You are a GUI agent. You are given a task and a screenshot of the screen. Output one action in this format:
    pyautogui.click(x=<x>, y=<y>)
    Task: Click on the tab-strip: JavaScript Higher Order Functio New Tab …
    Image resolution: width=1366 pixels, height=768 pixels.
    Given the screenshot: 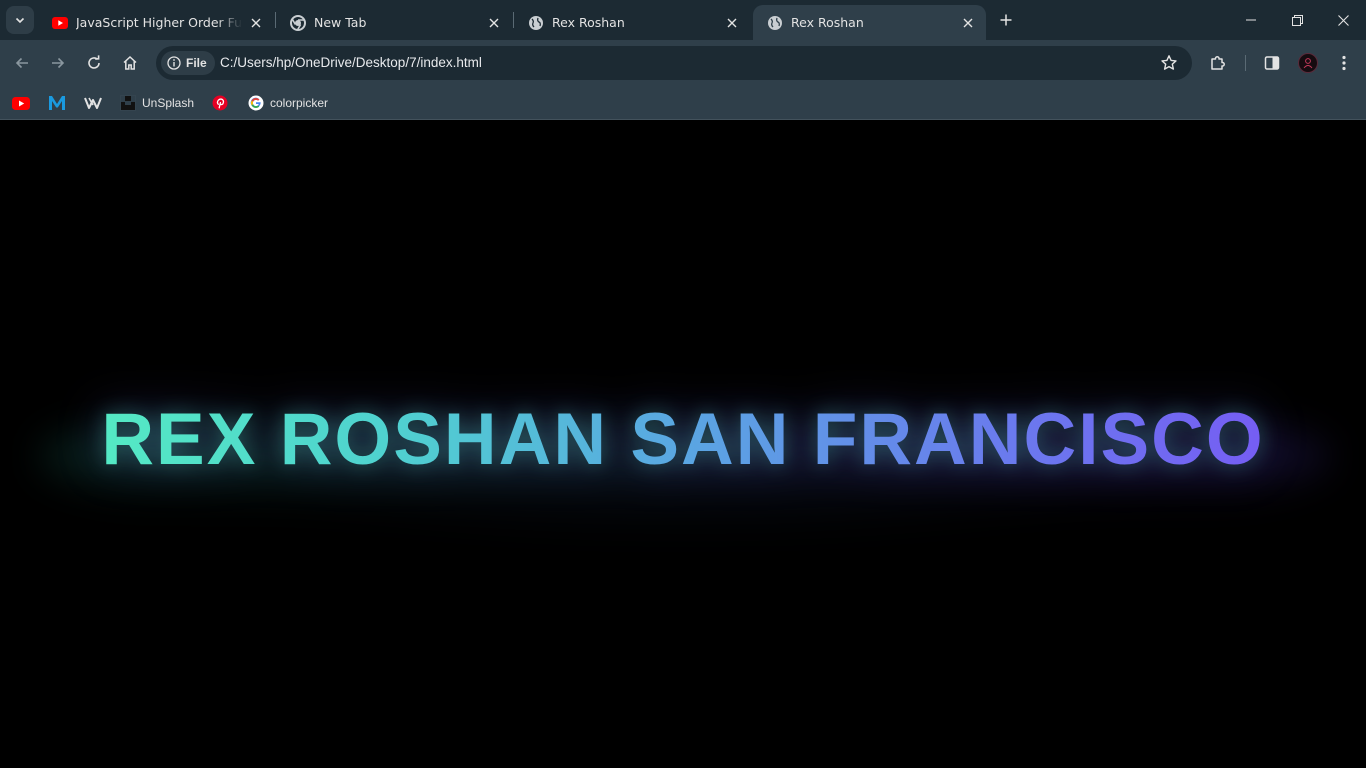 What is the action you would take?
    pyautogui.click(x=683, y=20)
    